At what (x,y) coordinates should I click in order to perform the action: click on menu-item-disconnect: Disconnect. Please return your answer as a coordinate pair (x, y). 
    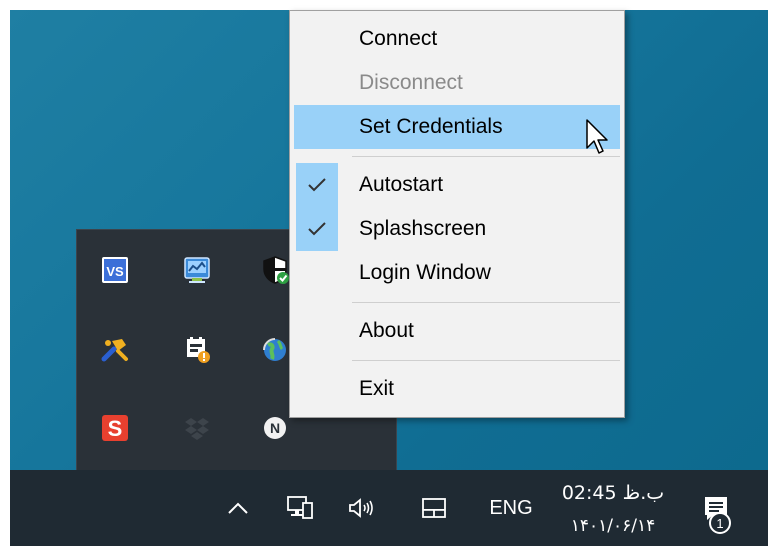
    Looking at the image, I should click on (457, 83).